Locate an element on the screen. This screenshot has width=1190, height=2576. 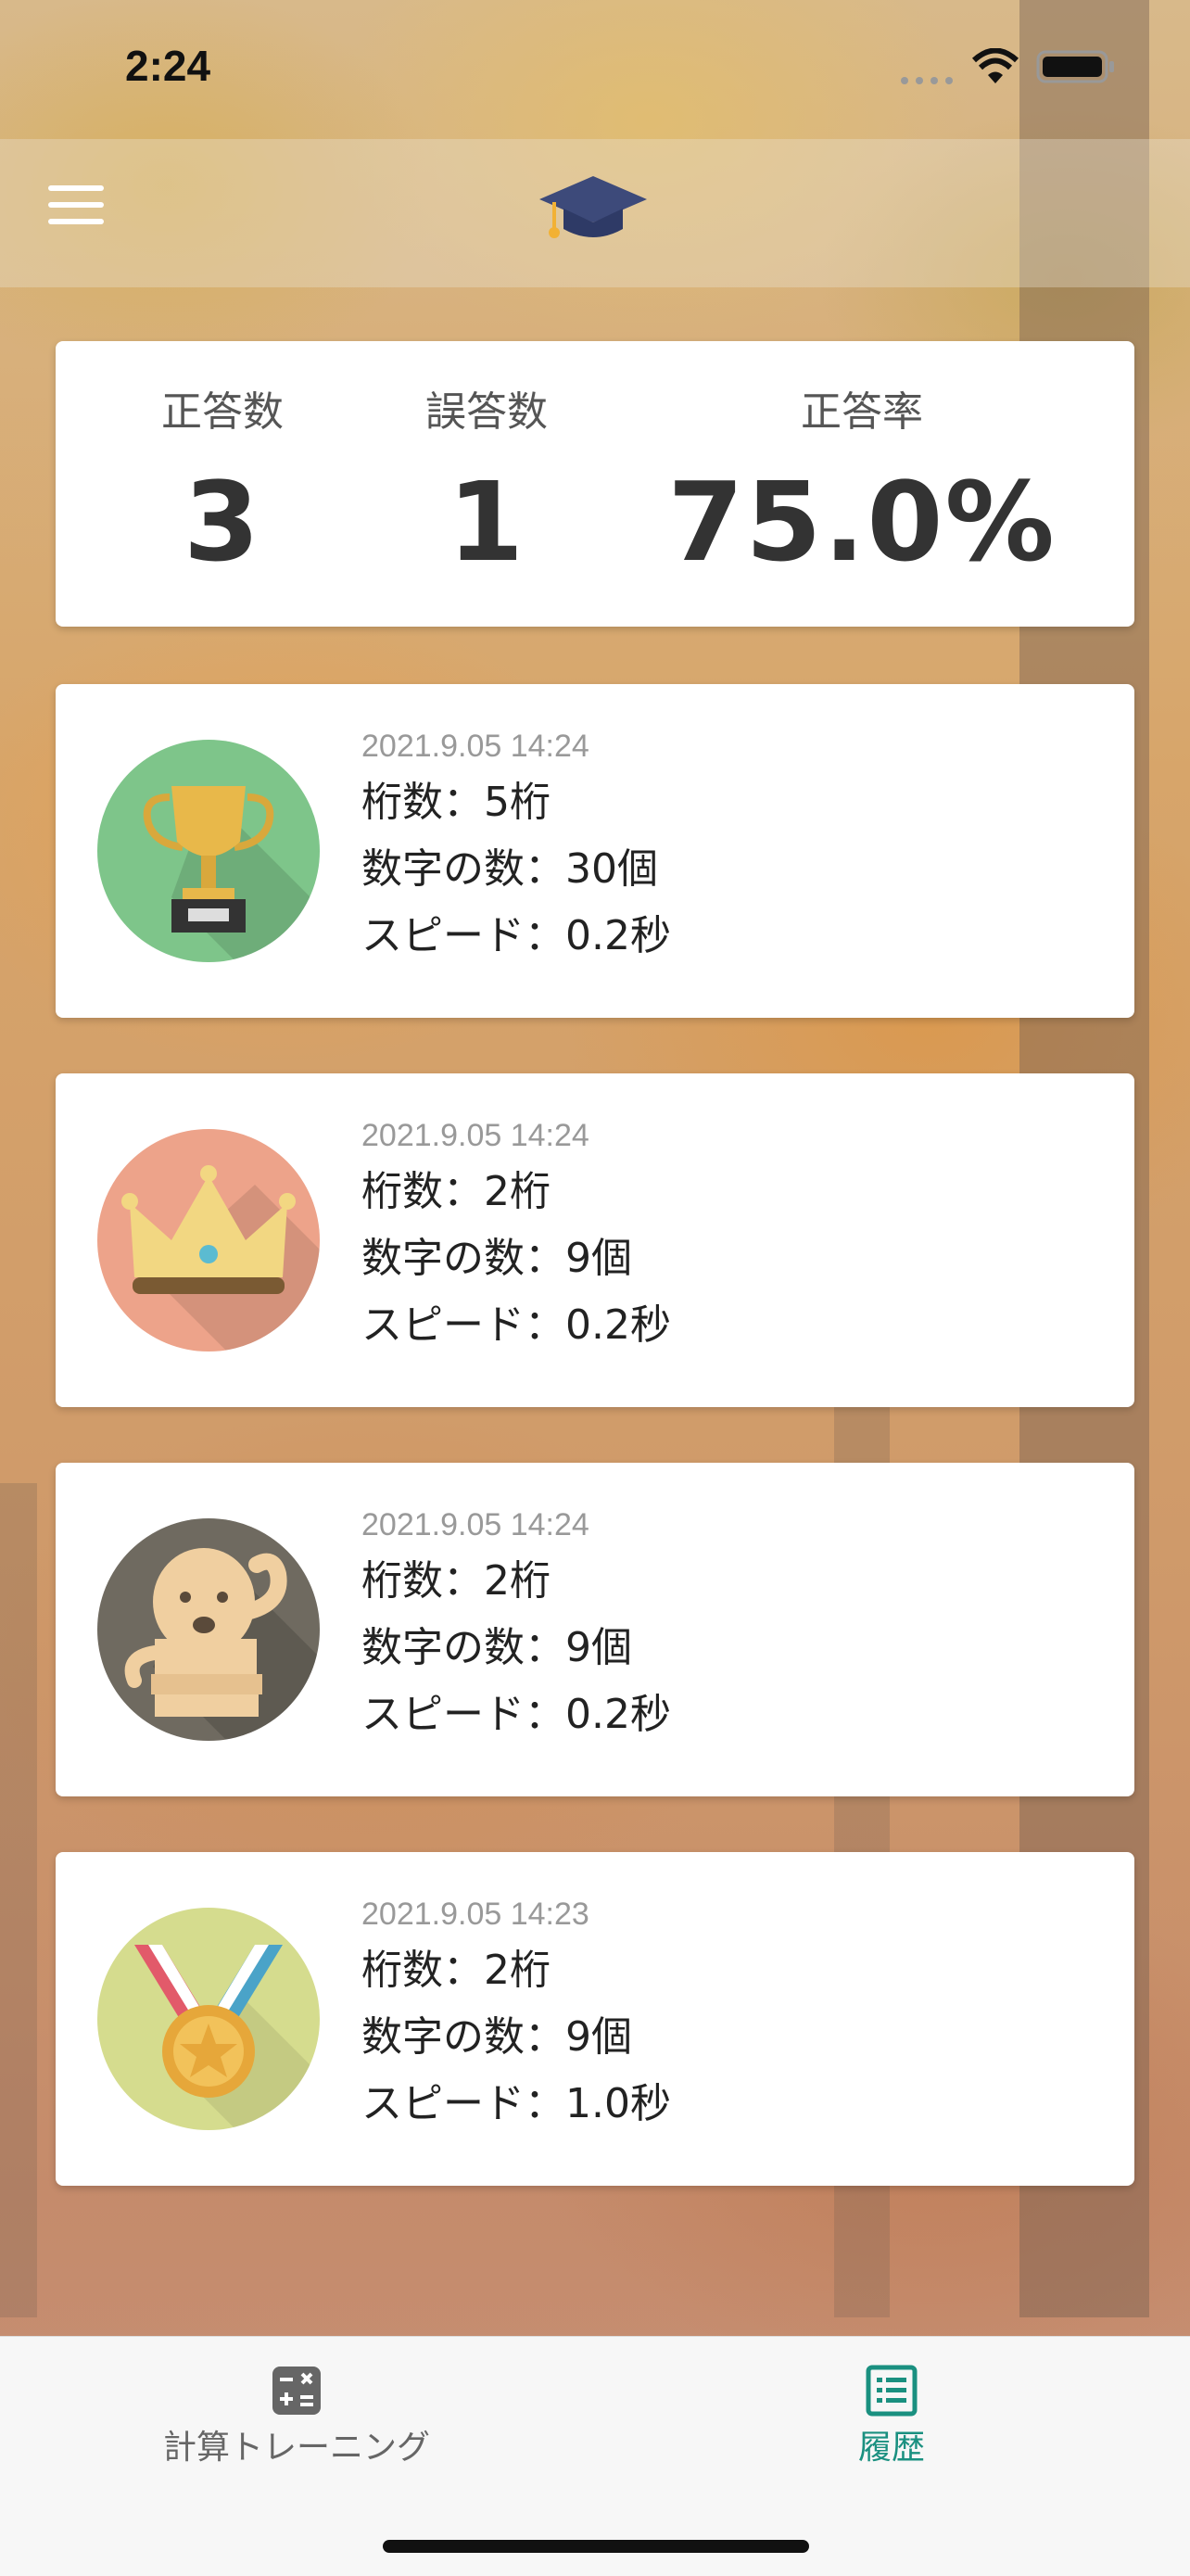
history-speed: スピード：1.0秒 is located at coordinates (516, 2103).